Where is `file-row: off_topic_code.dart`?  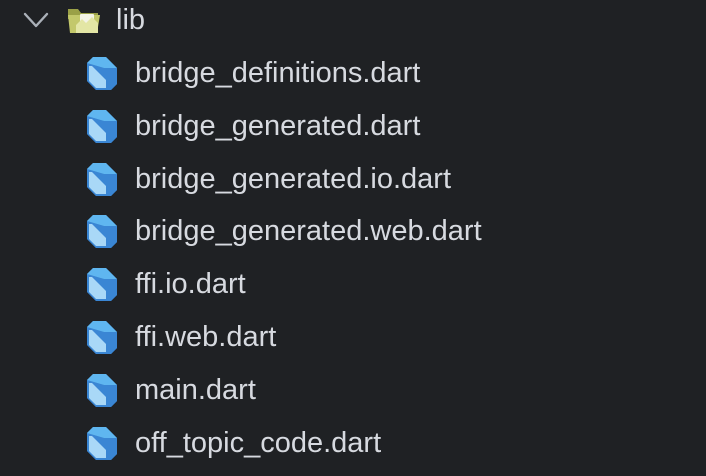
file-row: off_topic_code.dart is located at coordinates (353, 444).